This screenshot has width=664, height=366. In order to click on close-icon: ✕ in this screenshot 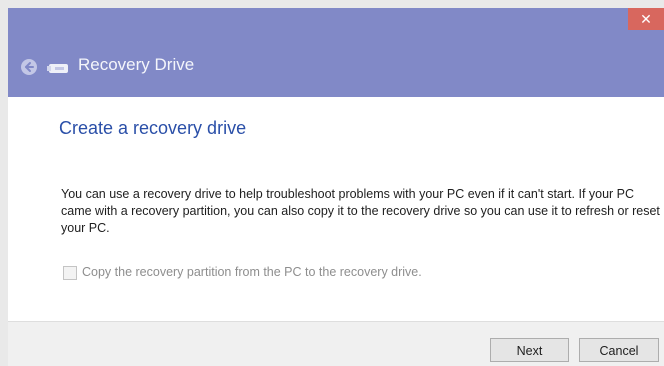, I will do `click(646, 19)`.